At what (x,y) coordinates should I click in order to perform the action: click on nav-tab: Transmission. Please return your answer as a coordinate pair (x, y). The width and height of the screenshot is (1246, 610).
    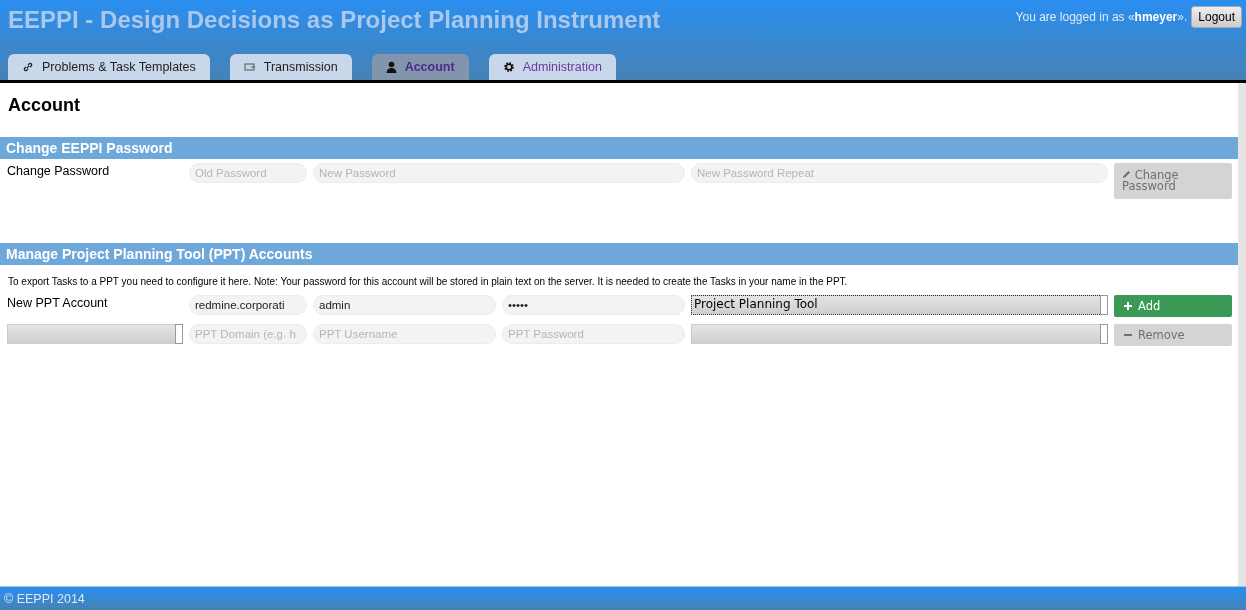
    Looking at the image, I should click on (290, 67).